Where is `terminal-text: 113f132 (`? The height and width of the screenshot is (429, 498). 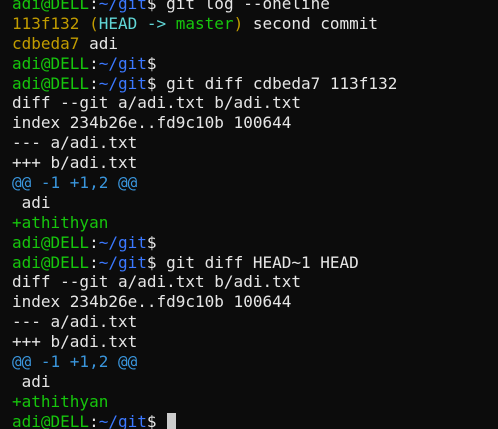 terminal-text: 113f132 ( is located at coordinates (55, 23).